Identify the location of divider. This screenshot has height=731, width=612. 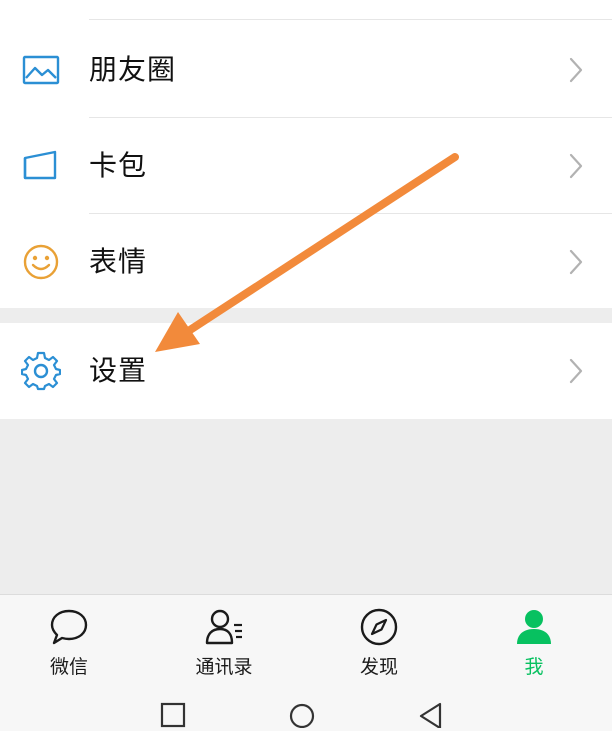
(350, 19).